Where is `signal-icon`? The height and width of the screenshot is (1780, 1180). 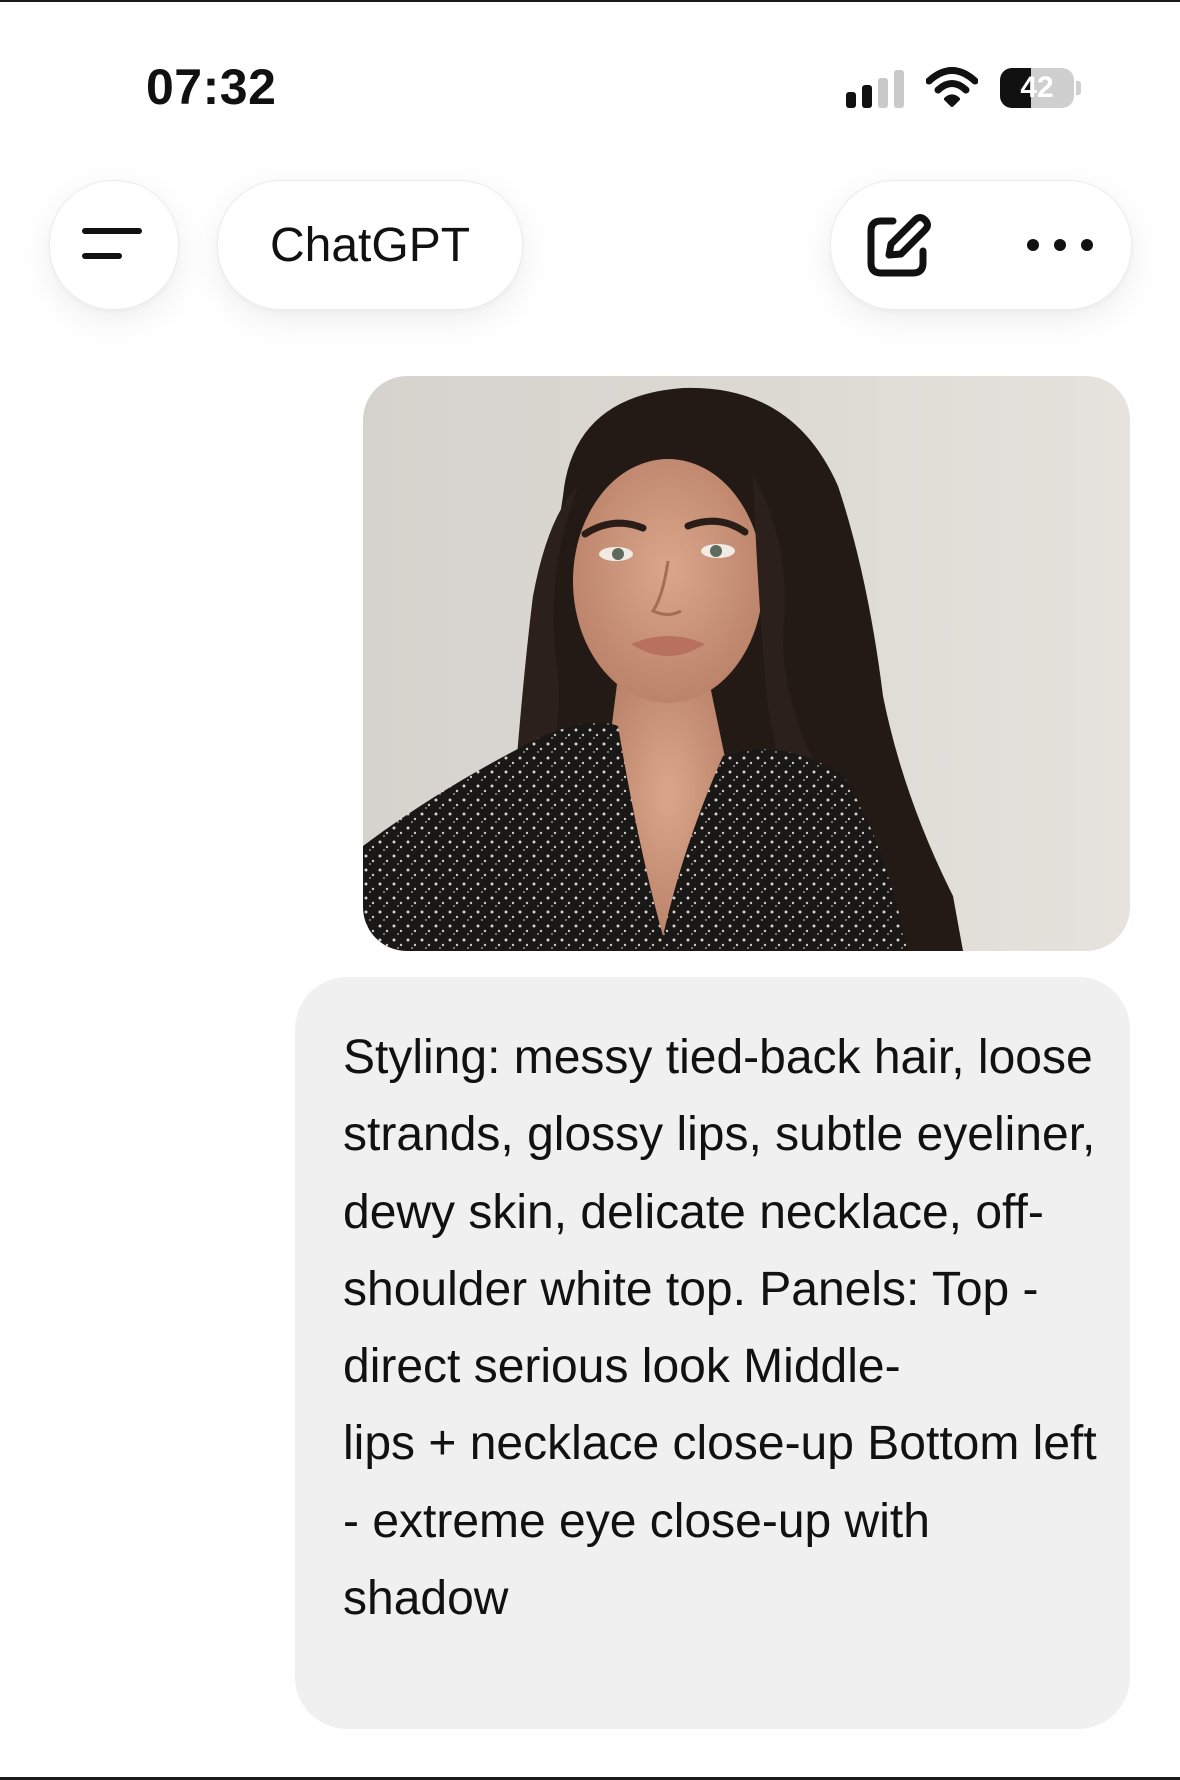 signal-icon is located at coordinates (875, 89).